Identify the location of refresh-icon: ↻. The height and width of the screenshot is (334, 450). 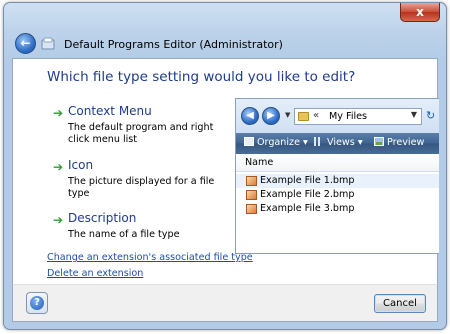
(431, 115).